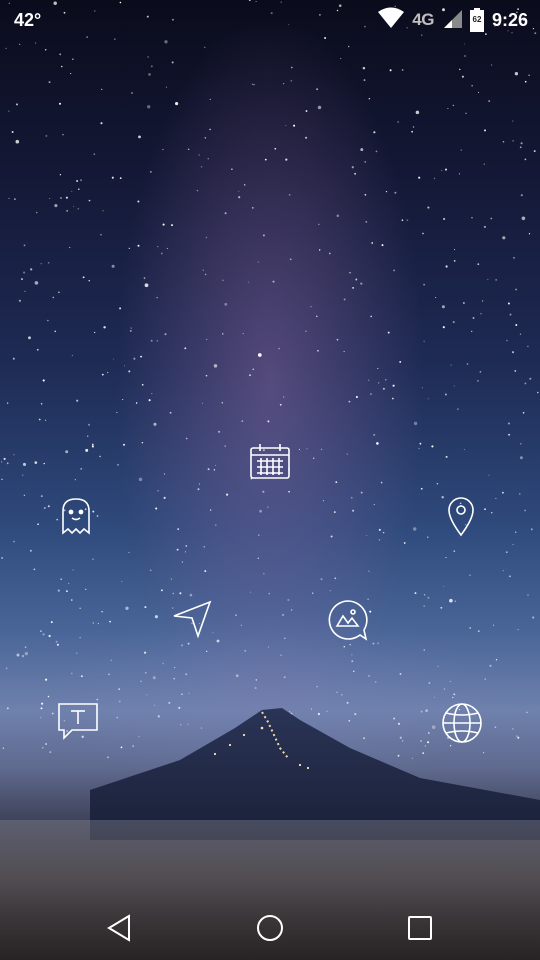  What do you see at coordinates (76, 515) in the screenshot?
I see `ghost-icon` at bounding box center [76, 515].